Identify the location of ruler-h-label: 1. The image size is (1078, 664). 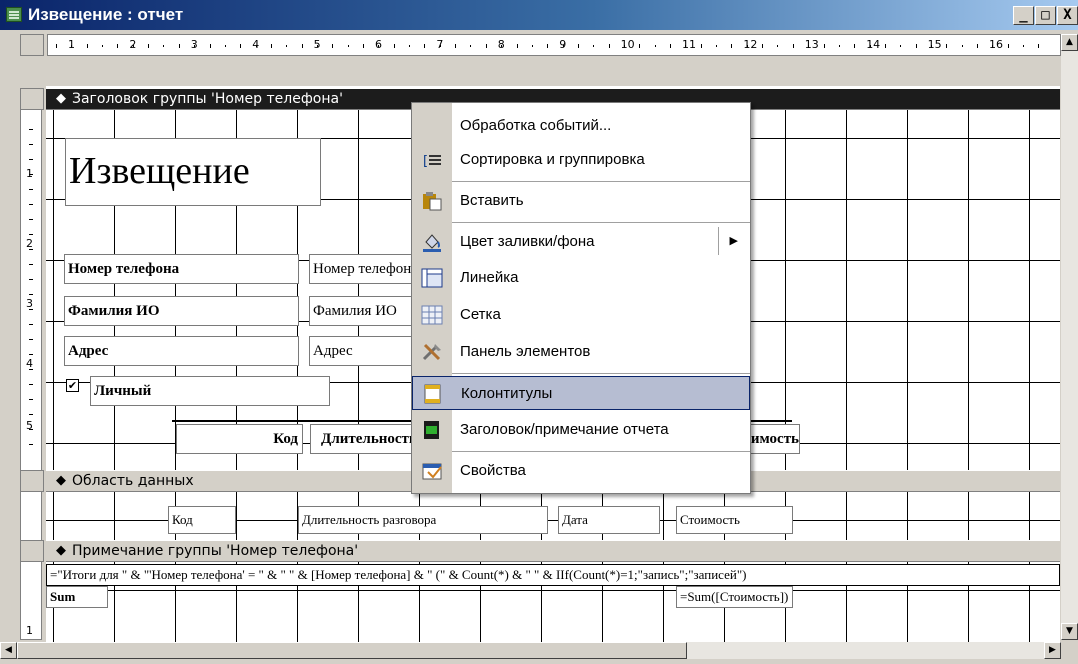
(71, 44).